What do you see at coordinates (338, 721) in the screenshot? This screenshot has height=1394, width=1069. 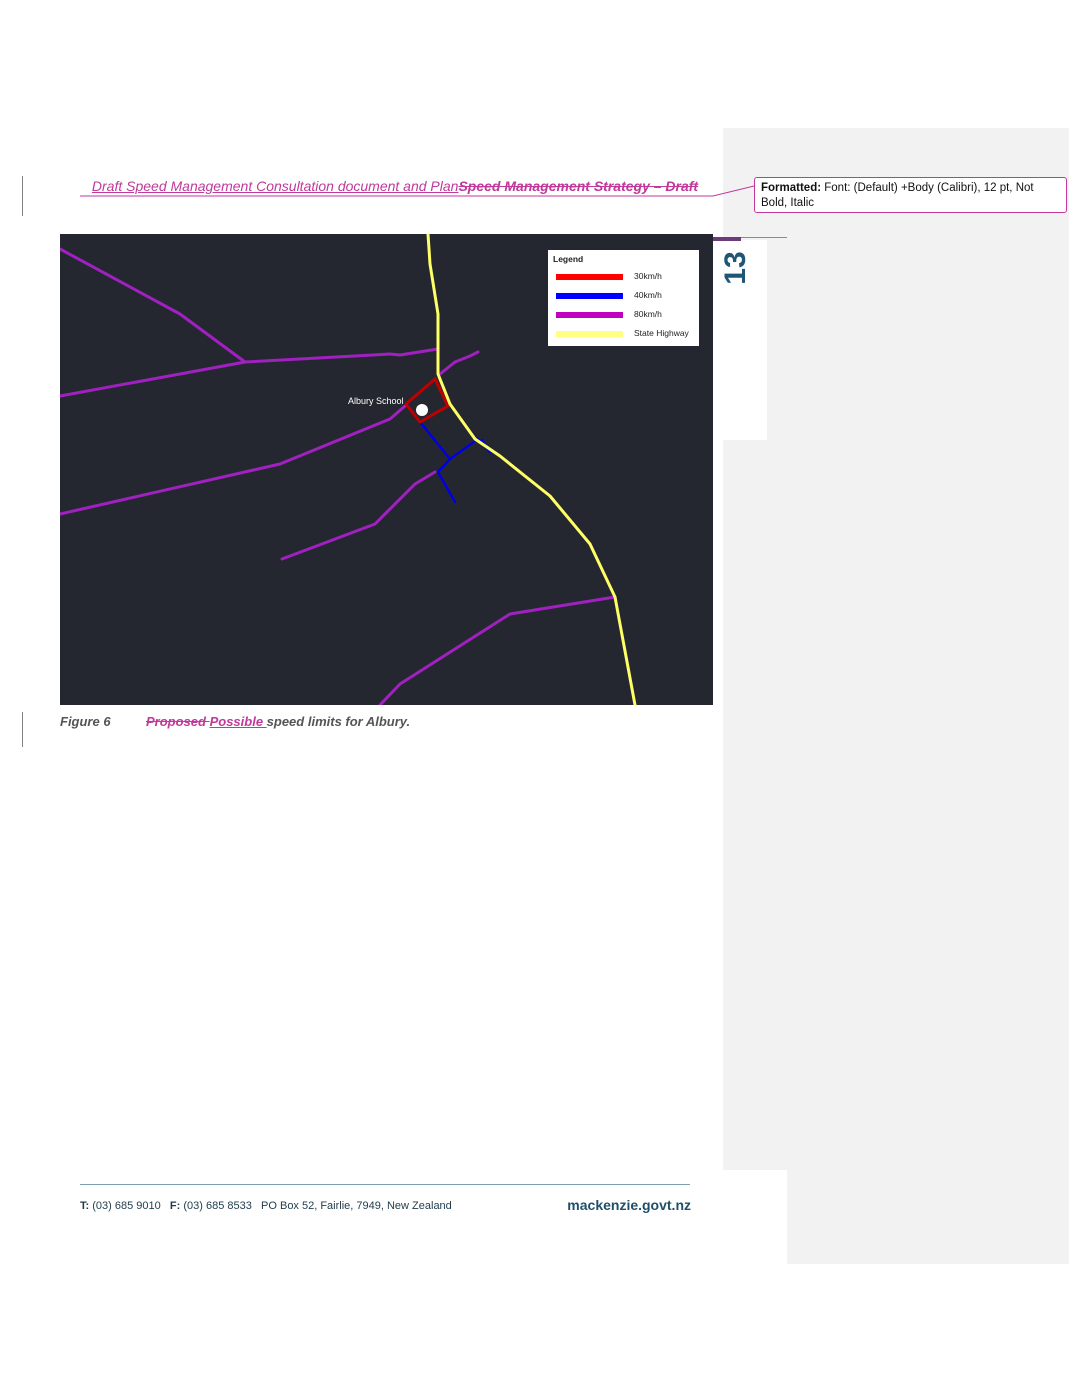 I see `caption-text: speed limits for Albury.` at bounding box center [338, 721].